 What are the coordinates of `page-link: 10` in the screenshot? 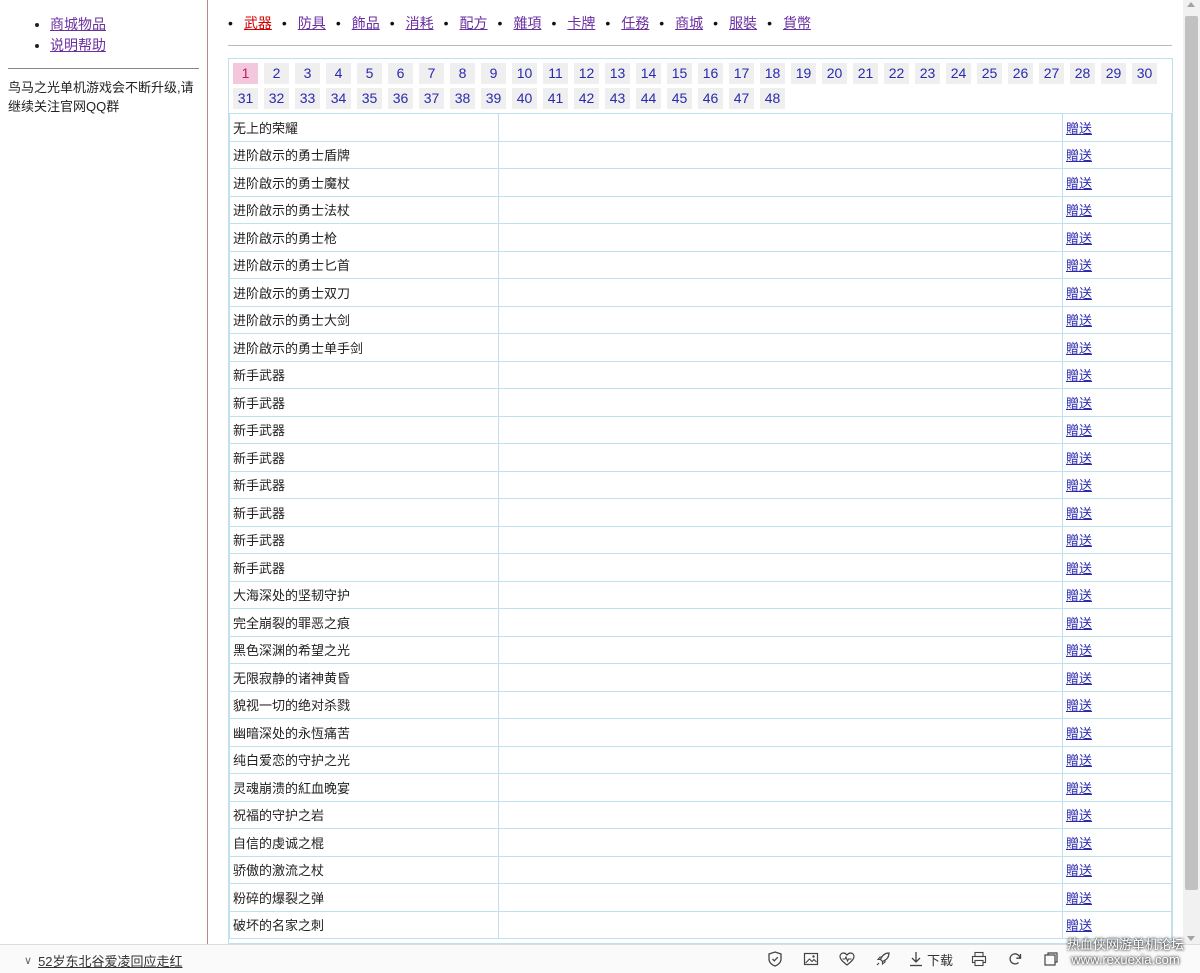 It's located at (524, 73).